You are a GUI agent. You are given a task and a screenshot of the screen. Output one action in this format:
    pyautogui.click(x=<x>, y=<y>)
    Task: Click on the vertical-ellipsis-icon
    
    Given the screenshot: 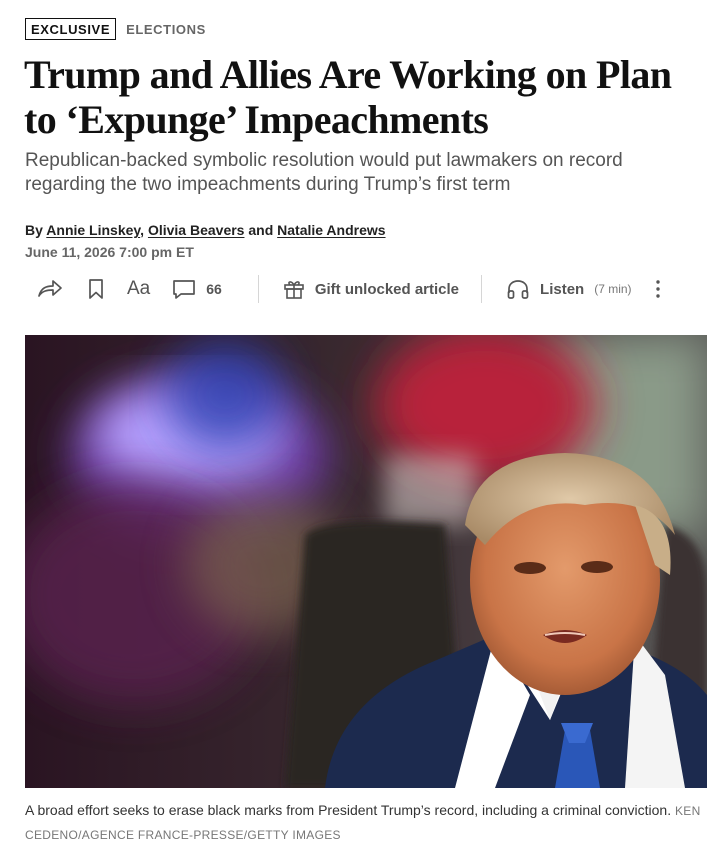 What is the action you would take?
    pyautogui.click(x=658, y=289)
    